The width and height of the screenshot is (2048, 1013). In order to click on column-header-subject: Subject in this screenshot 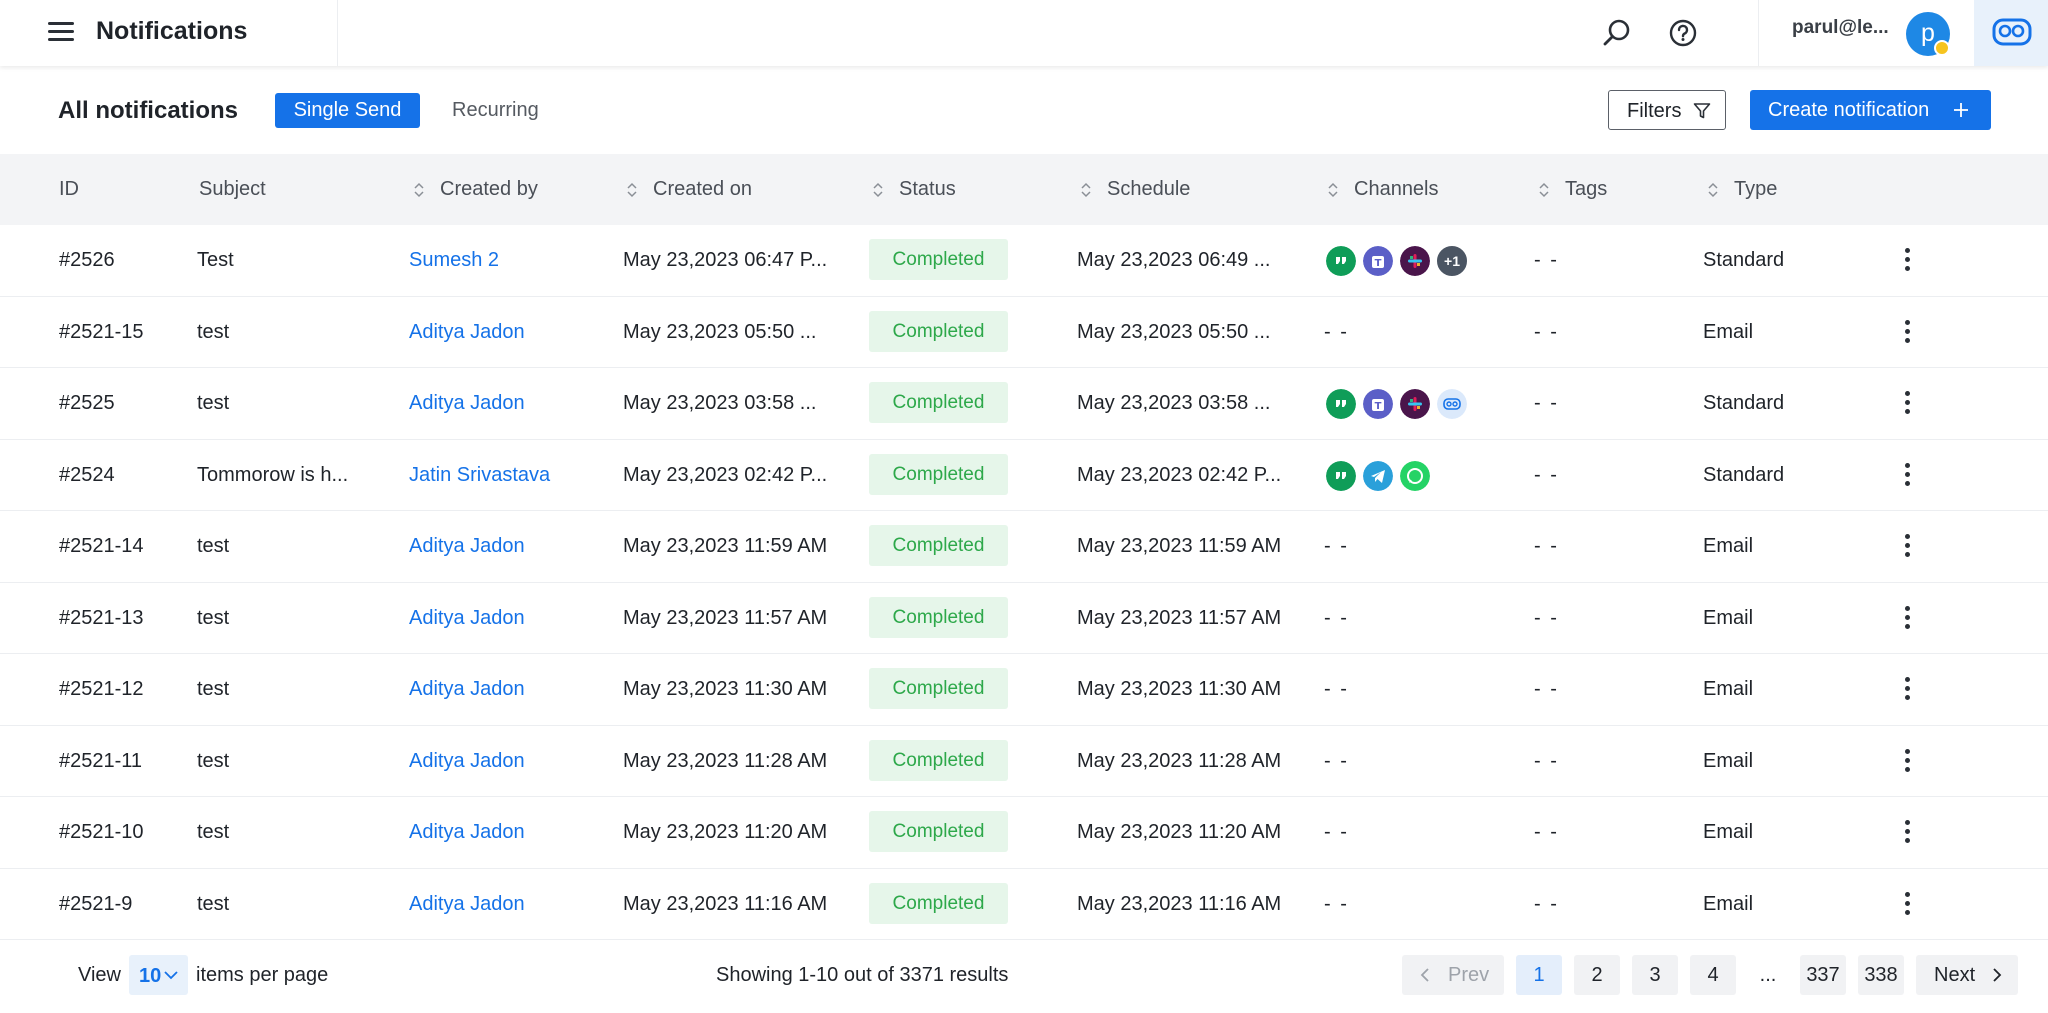, I will do `click(232, 189)`.